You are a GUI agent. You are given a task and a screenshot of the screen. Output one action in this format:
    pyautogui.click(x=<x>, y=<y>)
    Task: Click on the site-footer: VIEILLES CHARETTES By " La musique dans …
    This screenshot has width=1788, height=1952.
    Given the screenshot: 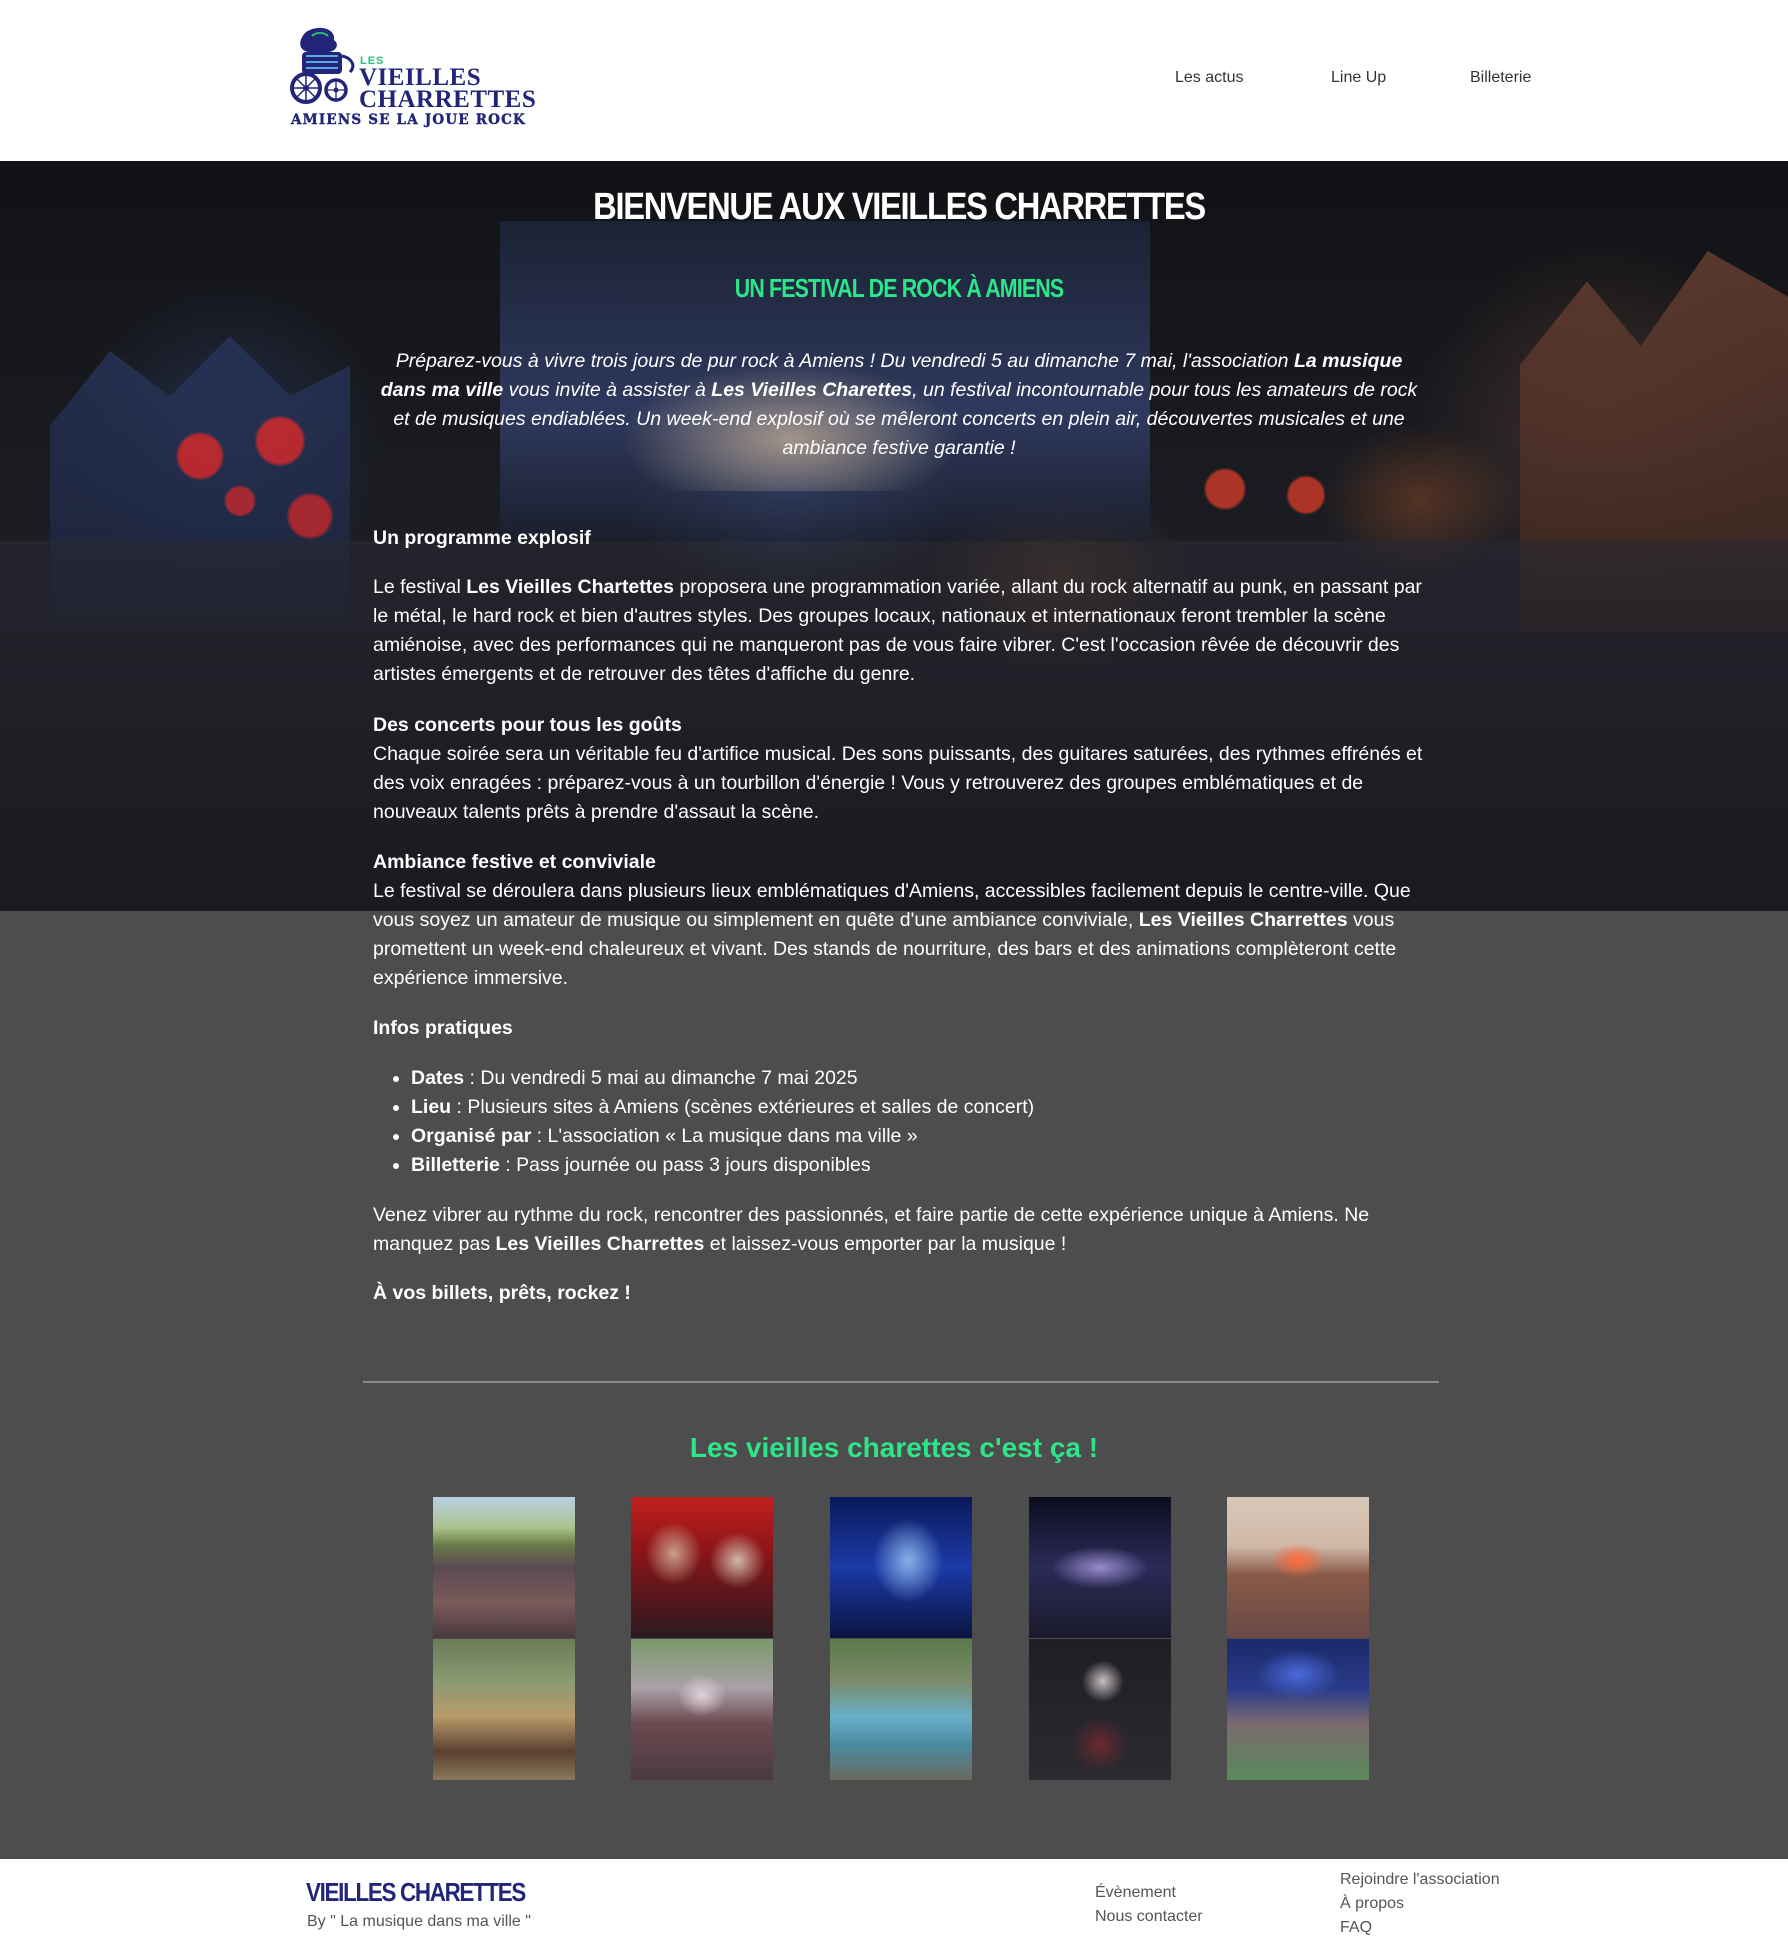 What is the action you would take?
    pyautogui.click(x=894, y=1905)
    